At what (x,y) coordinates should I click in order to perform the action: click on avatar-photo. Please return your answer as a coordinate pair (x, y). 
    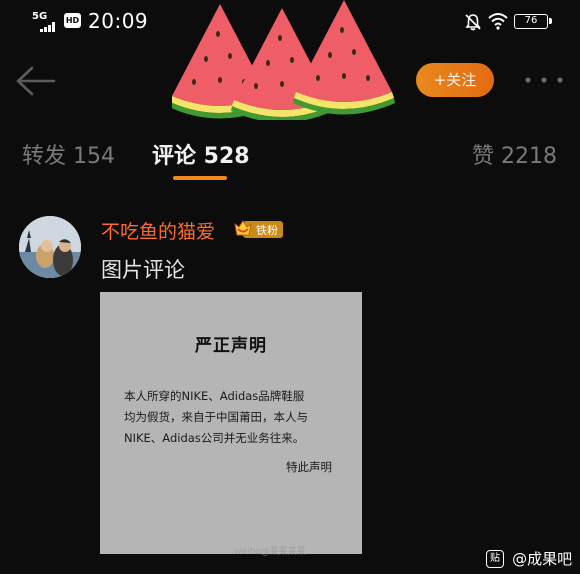
    Looking at the image, I should click on (50, 247).